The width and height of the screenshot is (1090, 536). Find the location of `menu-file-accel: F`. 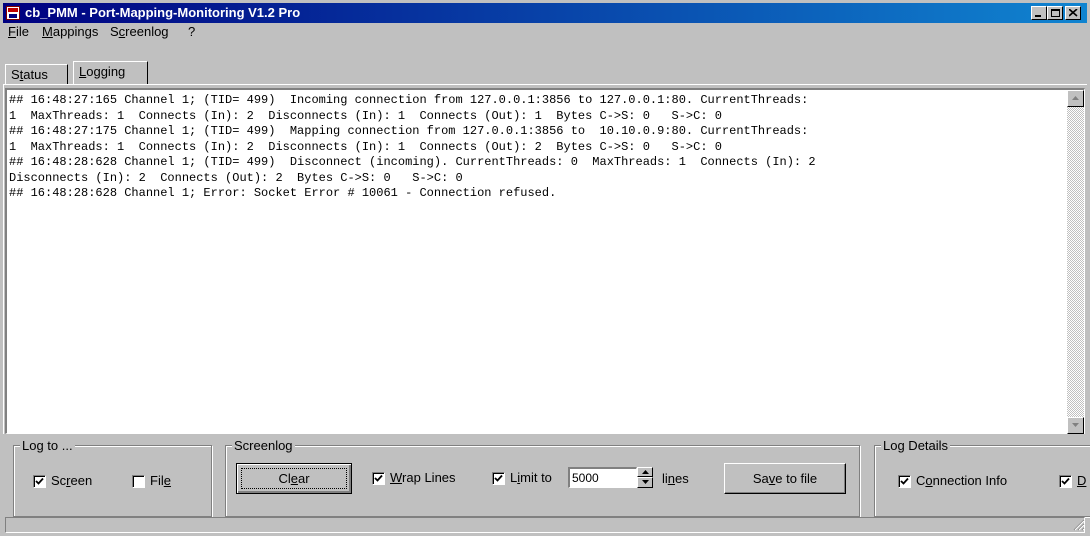

menu-file-accel: F is located at coordinates (12, 31).